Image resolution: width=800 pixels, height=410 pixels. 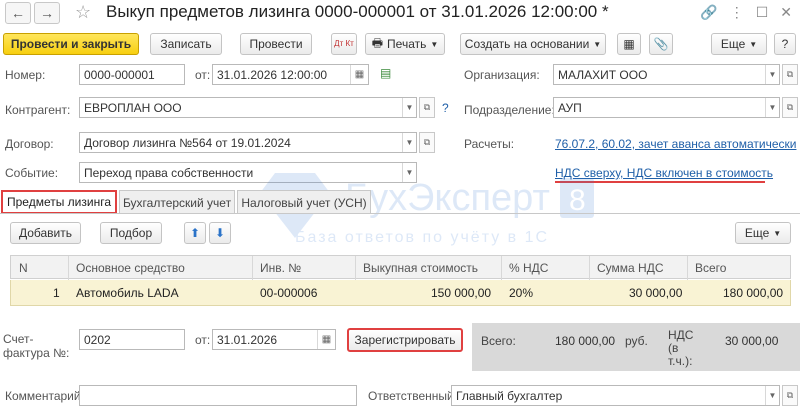 I want to click on contract-field: Договор лизинга №564 от 19.01.2024 ▼, so click(x=248, y=142).